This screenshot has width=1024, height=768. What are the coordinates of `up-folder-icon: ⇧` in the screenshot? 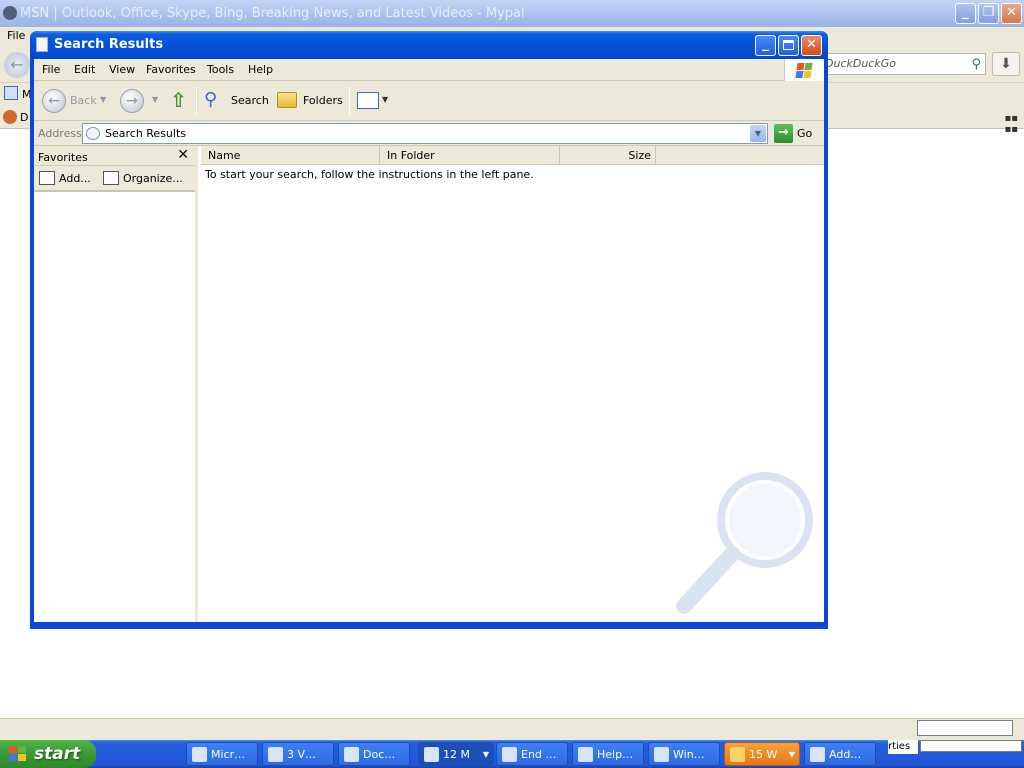 It's located at (181, 100).